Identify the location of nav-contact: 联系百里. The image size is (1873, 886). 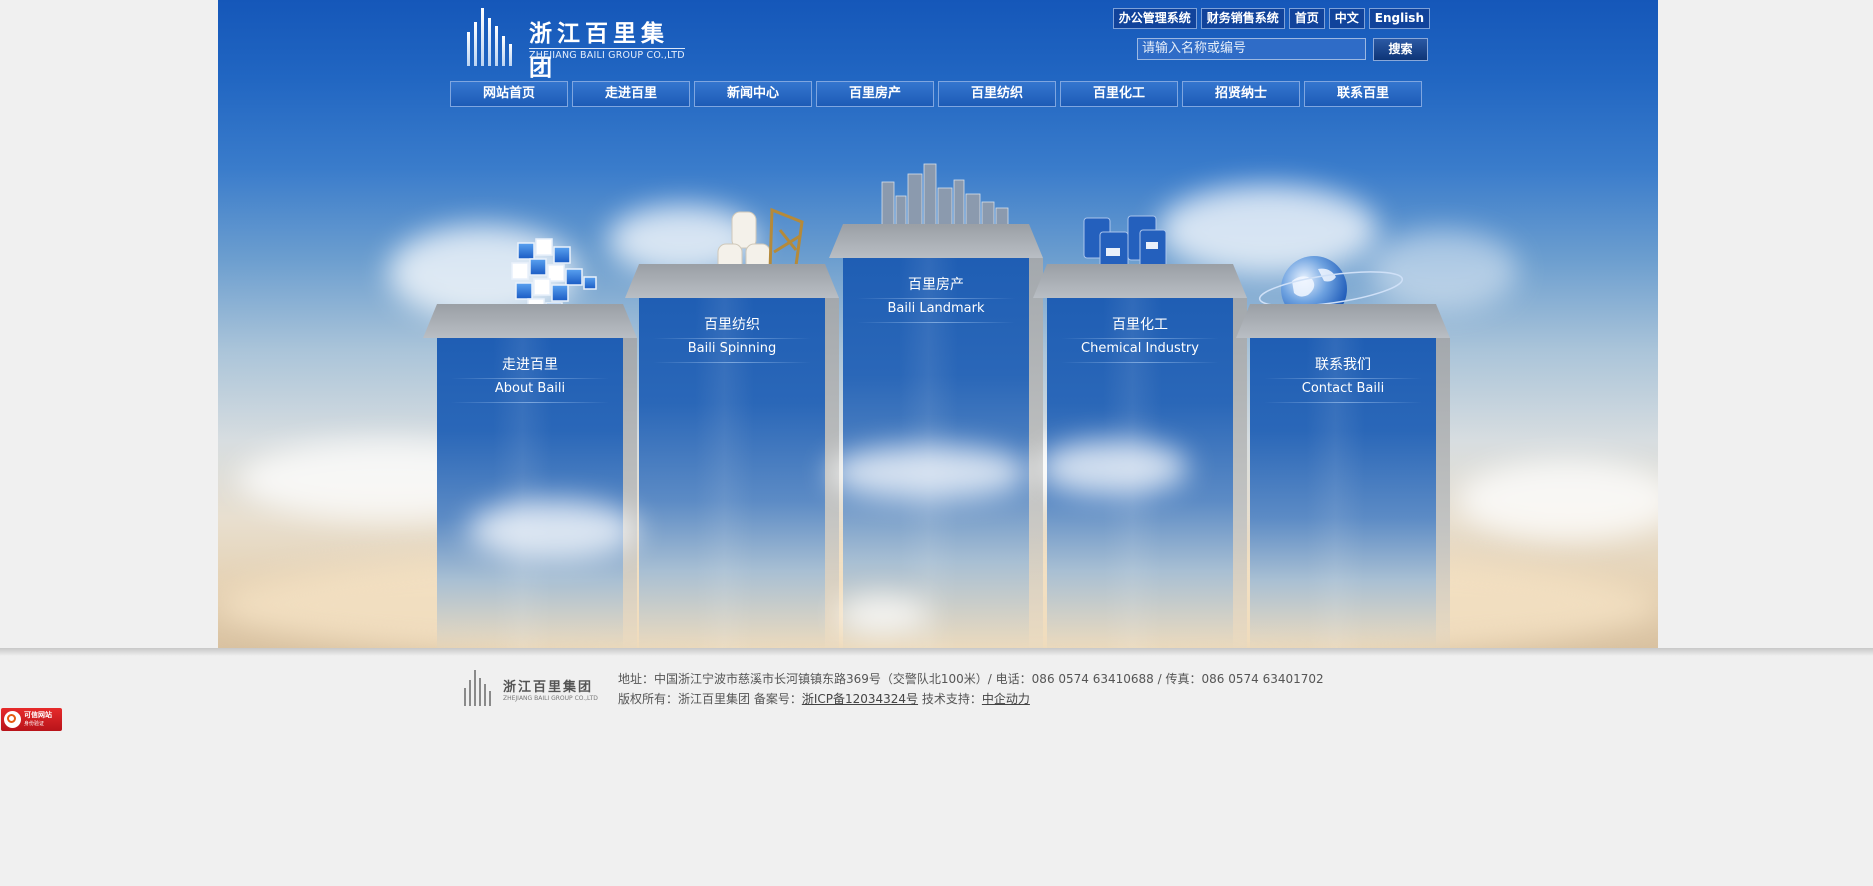
(1363, 94).